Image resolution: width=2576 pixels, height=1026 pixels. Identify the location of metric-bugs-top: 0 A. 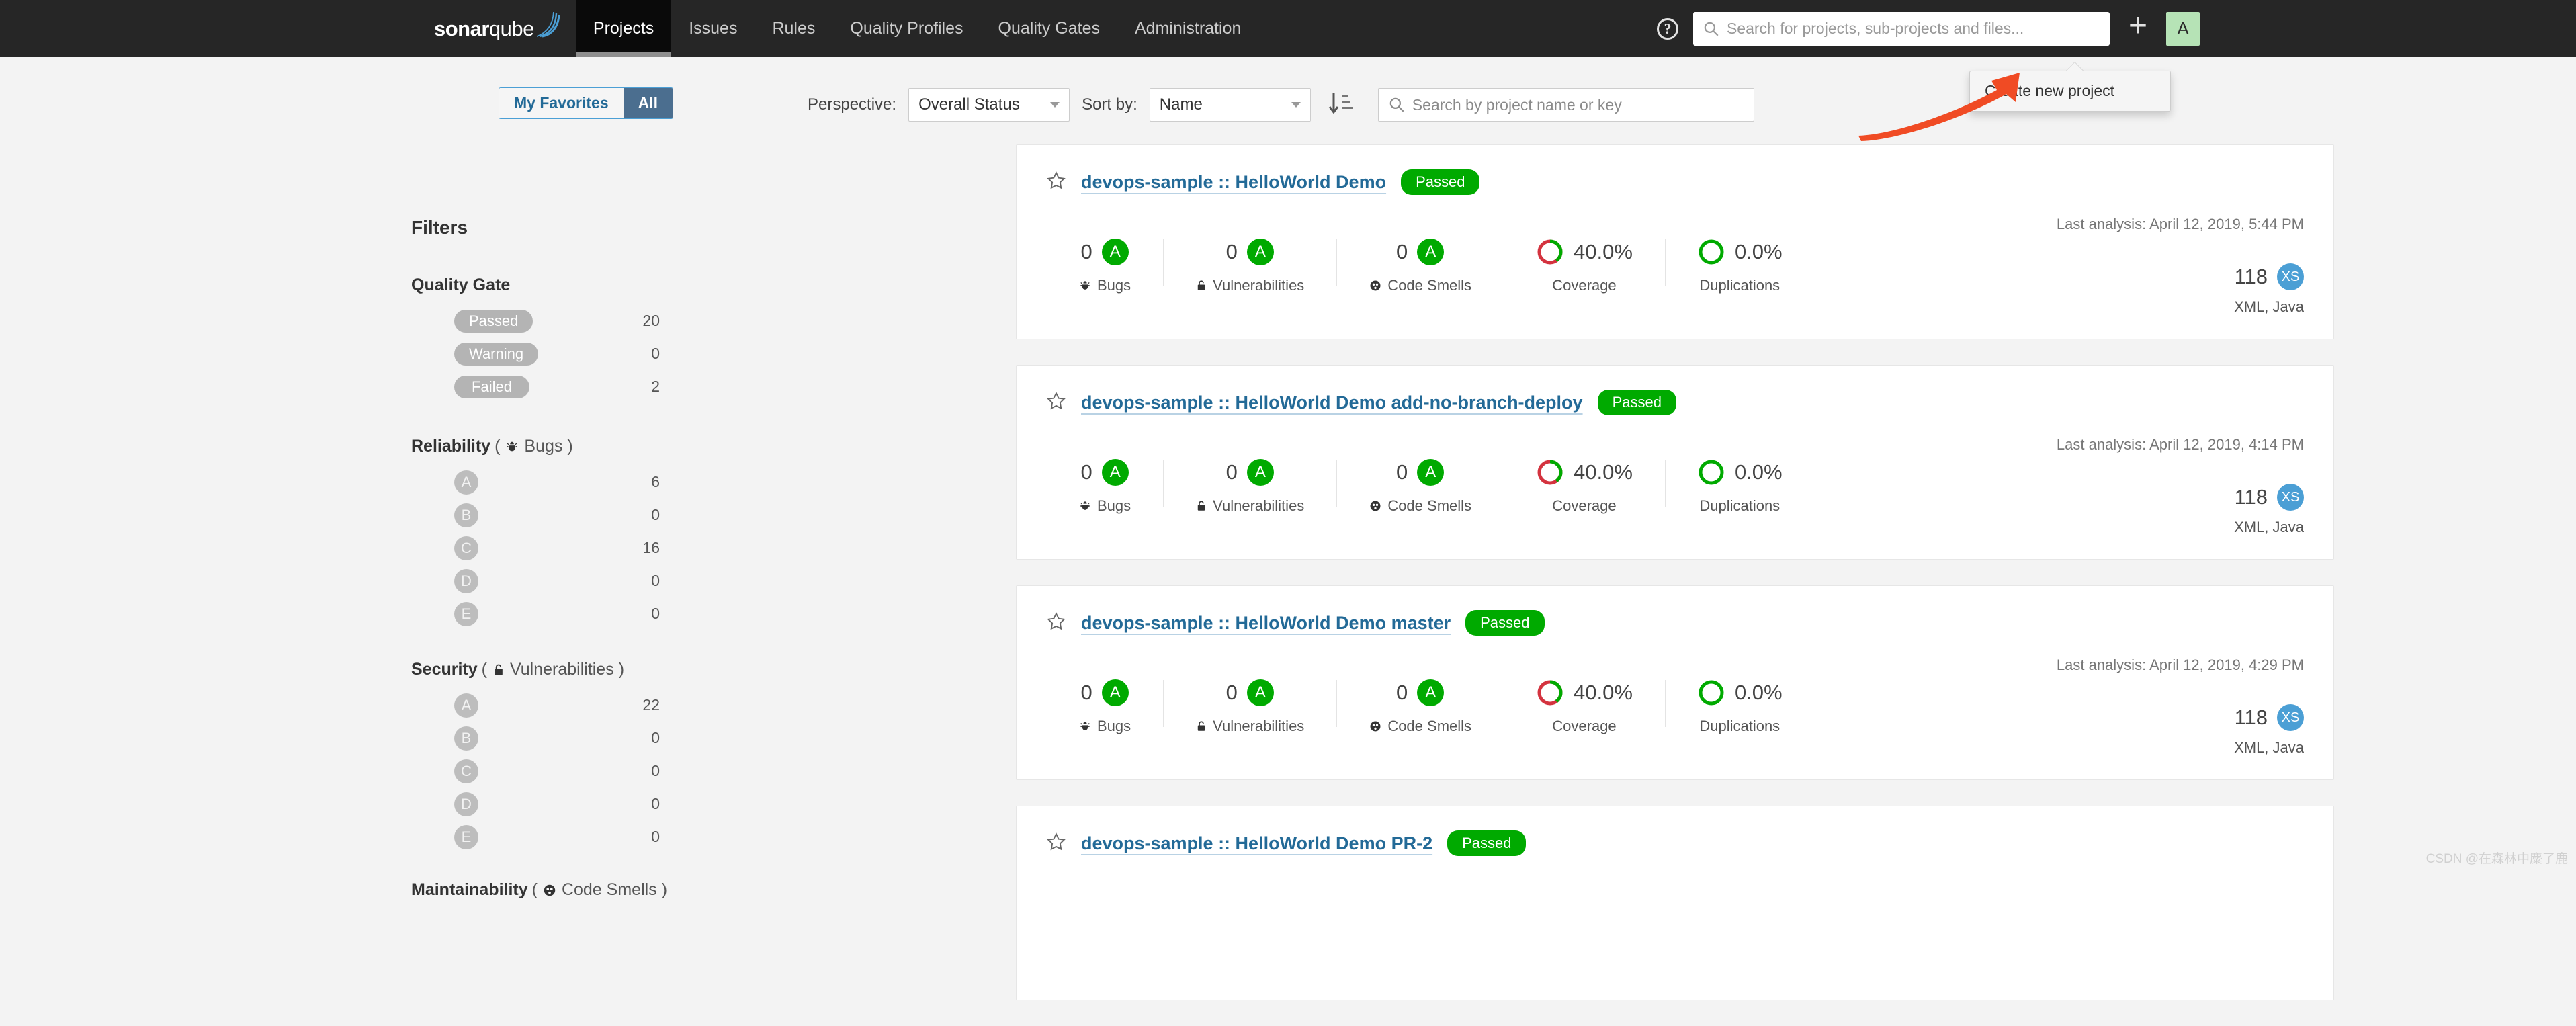
(1104, 252).